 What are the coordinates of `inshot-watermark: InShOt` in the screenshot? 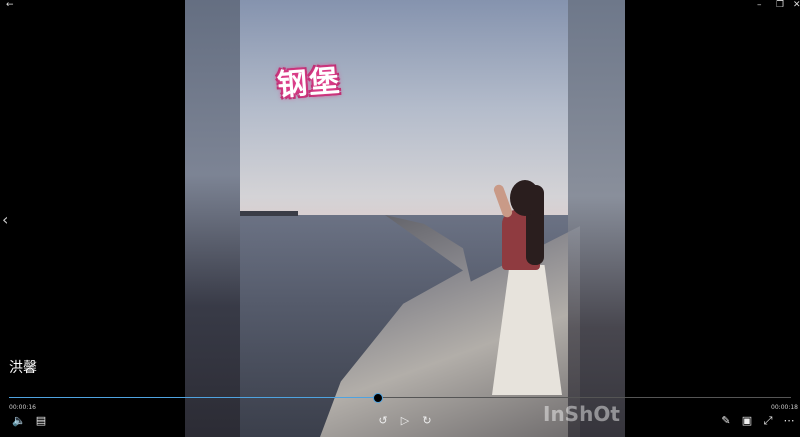 It's located at (581, 414).